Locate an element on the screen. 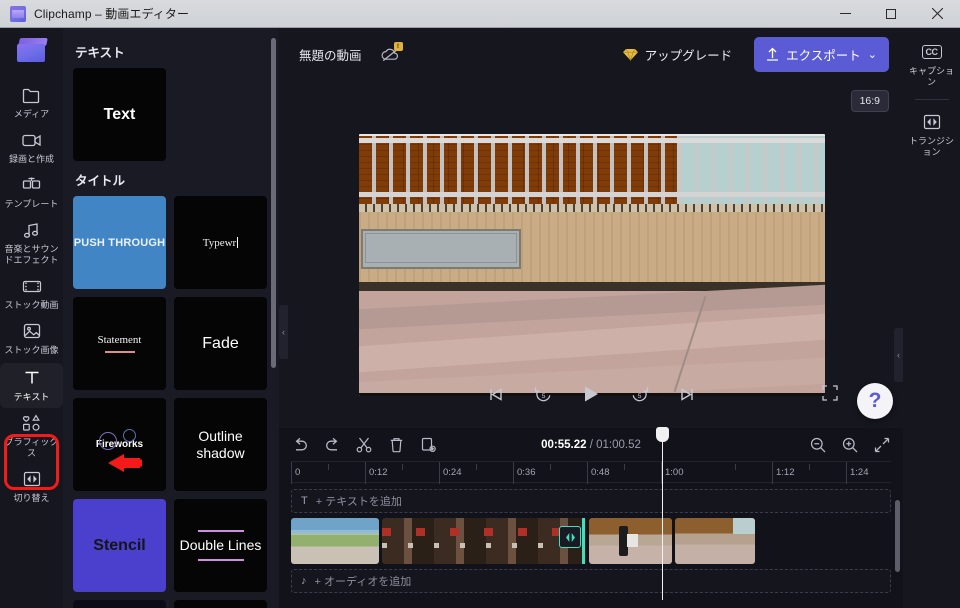 The width and height of the screenshot is (960, 608). library-grid-text: Text is located at coordinates (171, 114).